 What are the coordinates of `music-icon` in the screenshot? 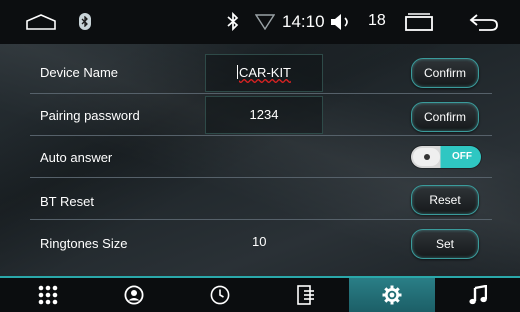 It's located at (478, 295).